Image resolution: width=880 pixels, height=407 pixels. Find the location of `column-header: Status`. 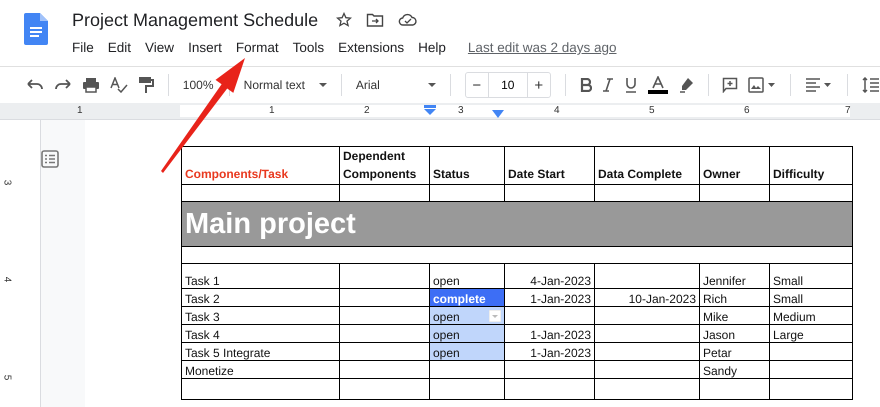

column-header: Status is located at coordinates (467, 165).